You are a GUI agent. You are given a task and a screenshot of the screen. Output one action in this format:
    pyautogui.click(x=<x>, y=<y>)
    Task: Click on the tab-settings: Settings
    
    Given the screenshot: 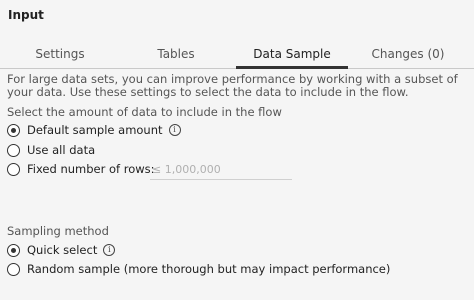 What is the action you would take?
    pyautogui.click(x=60, y=55)
    